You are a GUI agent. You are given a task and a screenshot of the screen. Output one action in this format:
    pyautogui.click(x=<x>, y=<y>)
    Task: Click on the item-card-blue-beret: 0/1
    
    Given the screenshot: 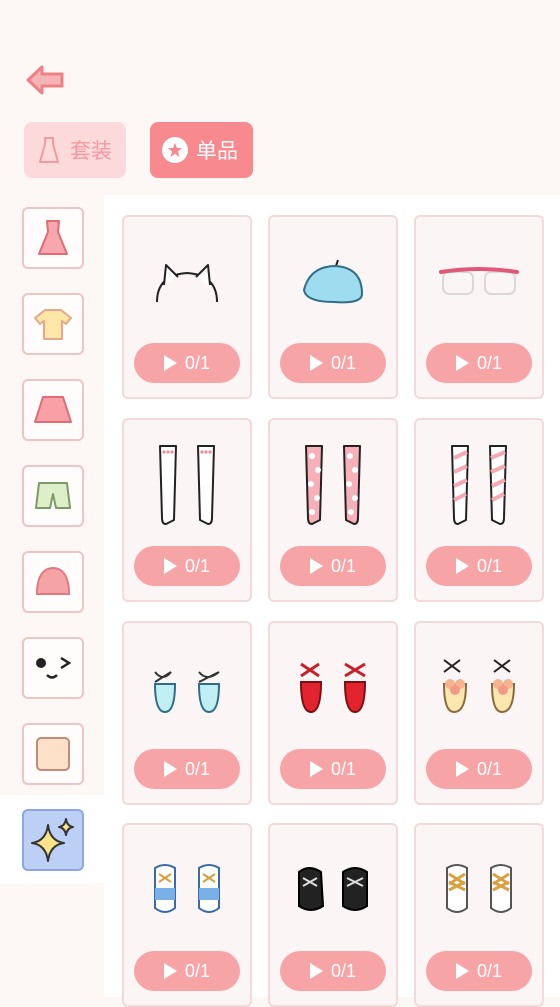 What is the action you would take?
    pyautogui.click(x=333, y=307)
    